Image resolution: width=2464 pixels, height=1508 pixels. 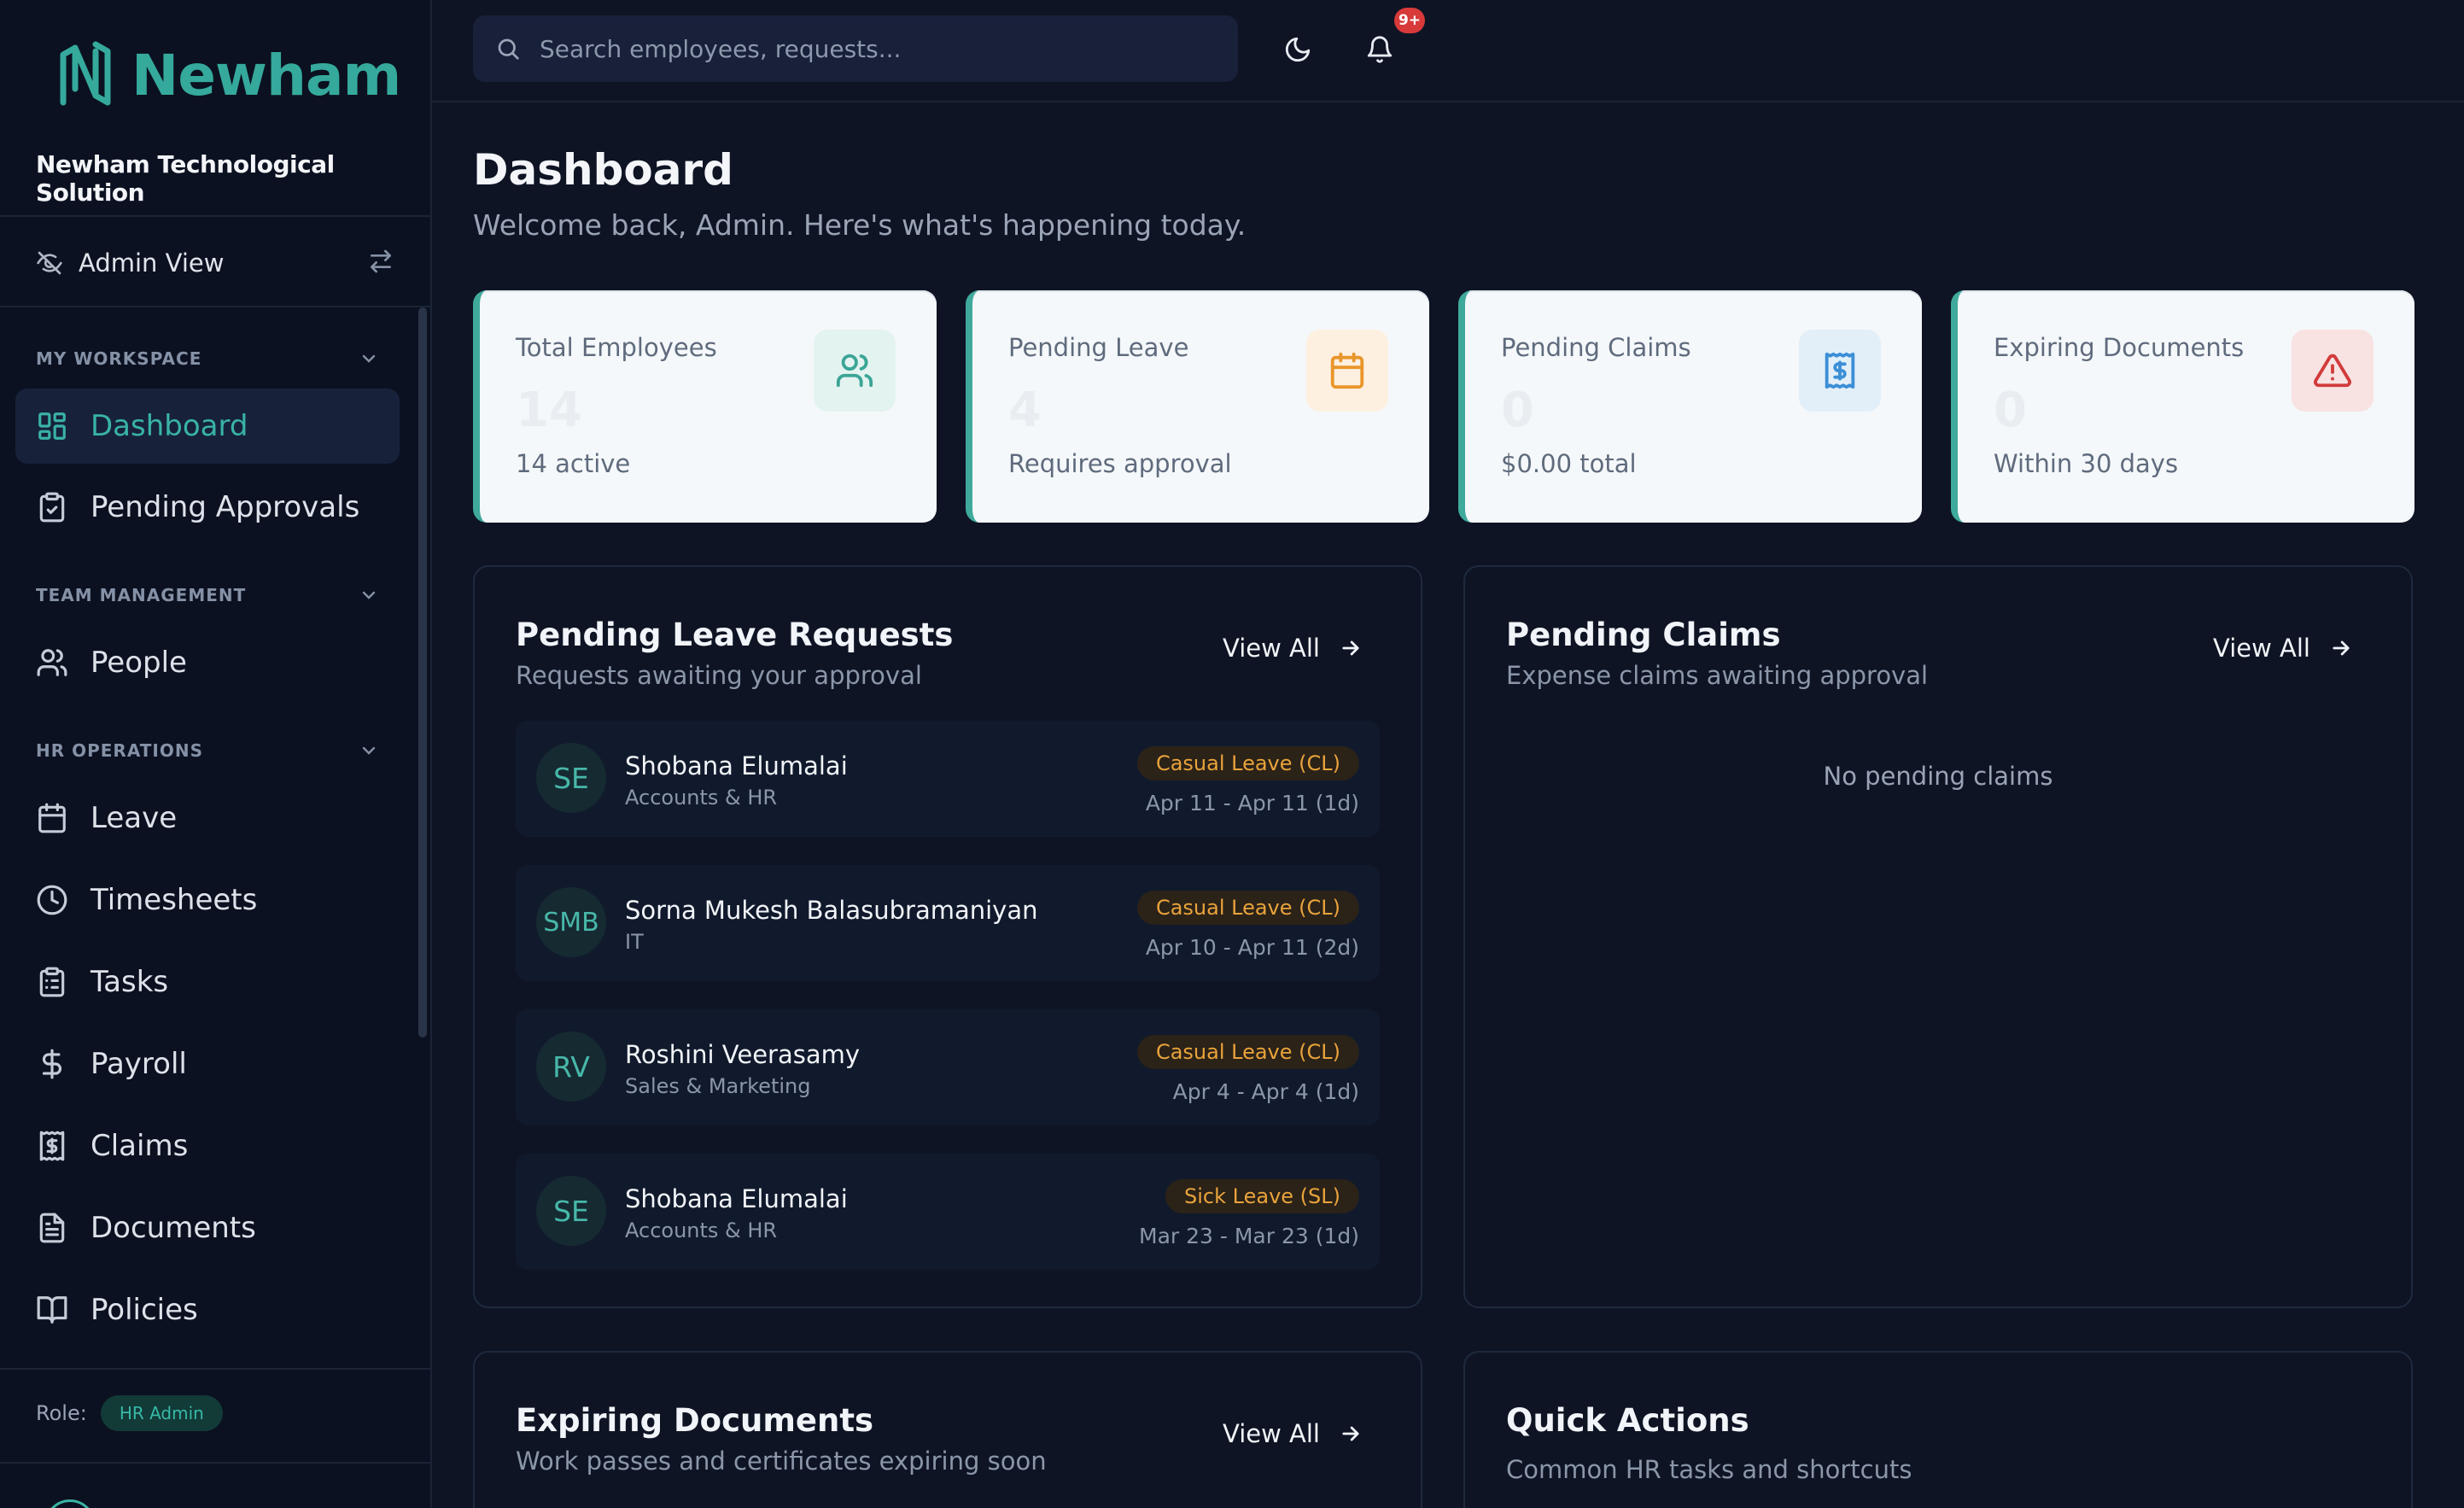 What do you see at coordinates (1569, 464) in the screenshot?
I see `stat-subtitle: $0.00 total` at bounding box center [1569, 464].